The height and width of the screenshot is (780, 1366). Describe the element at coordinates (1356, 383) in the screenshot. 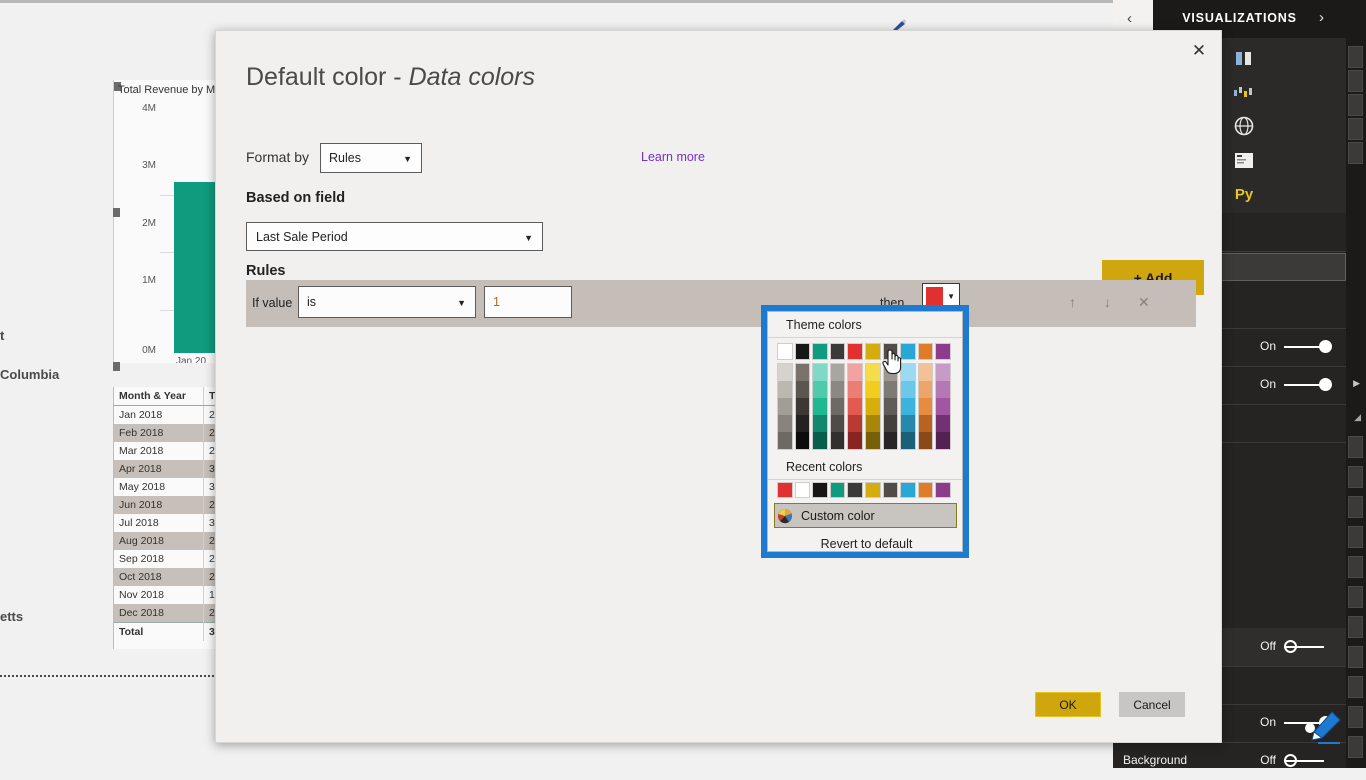

I see `chevron-right-small-icon: ▶` at that location.